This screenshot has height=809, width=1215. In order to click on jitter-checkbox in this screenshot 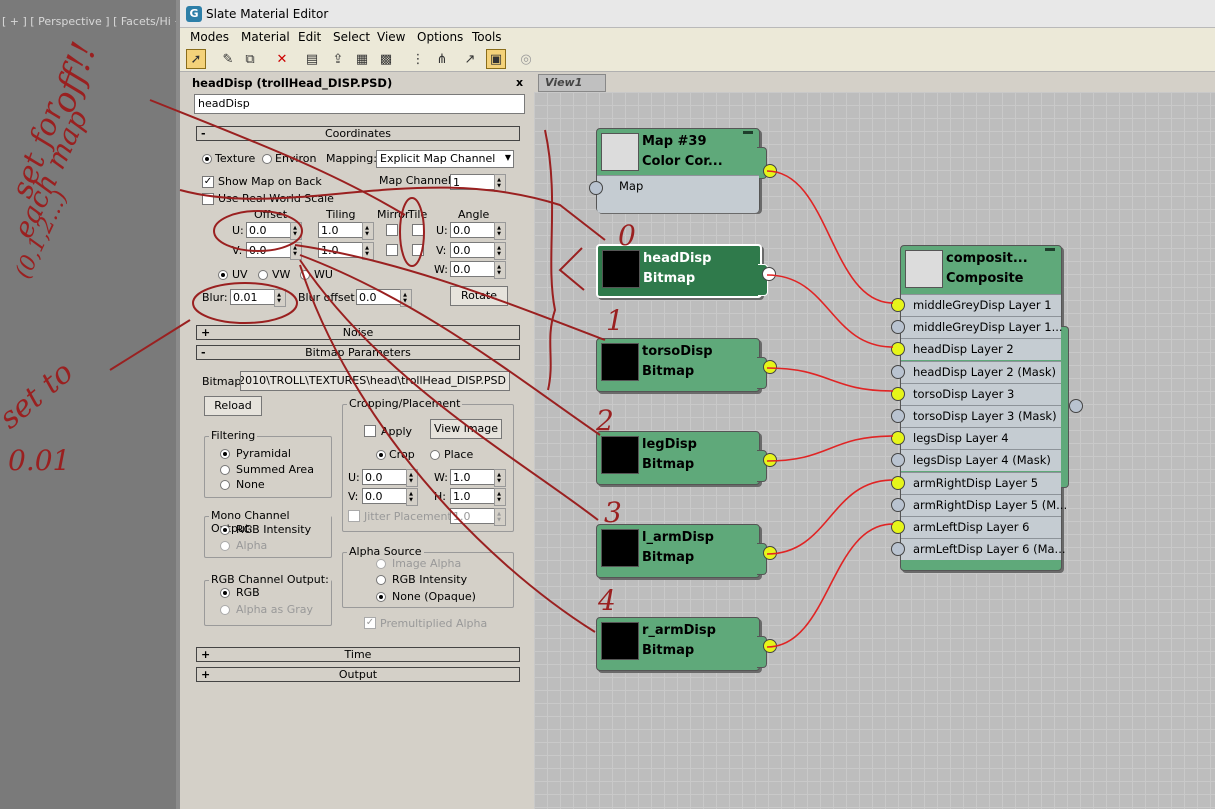, I will do `click(354, 516)`.